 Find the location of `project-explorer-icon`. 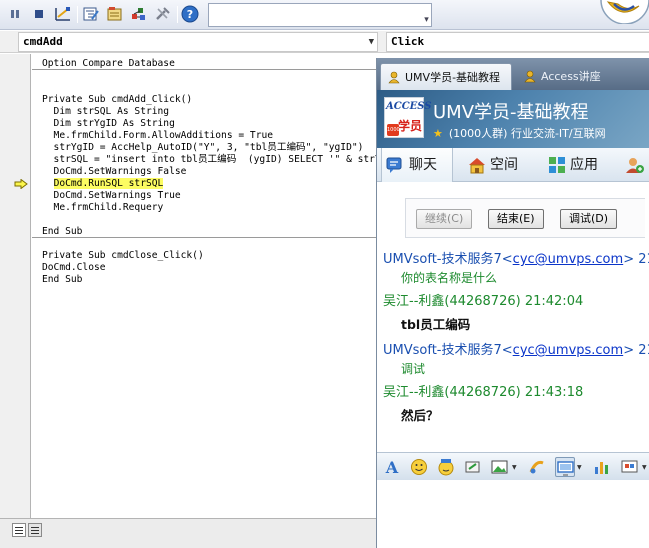

project-explorer-icon is located at coordinates (91, 14).